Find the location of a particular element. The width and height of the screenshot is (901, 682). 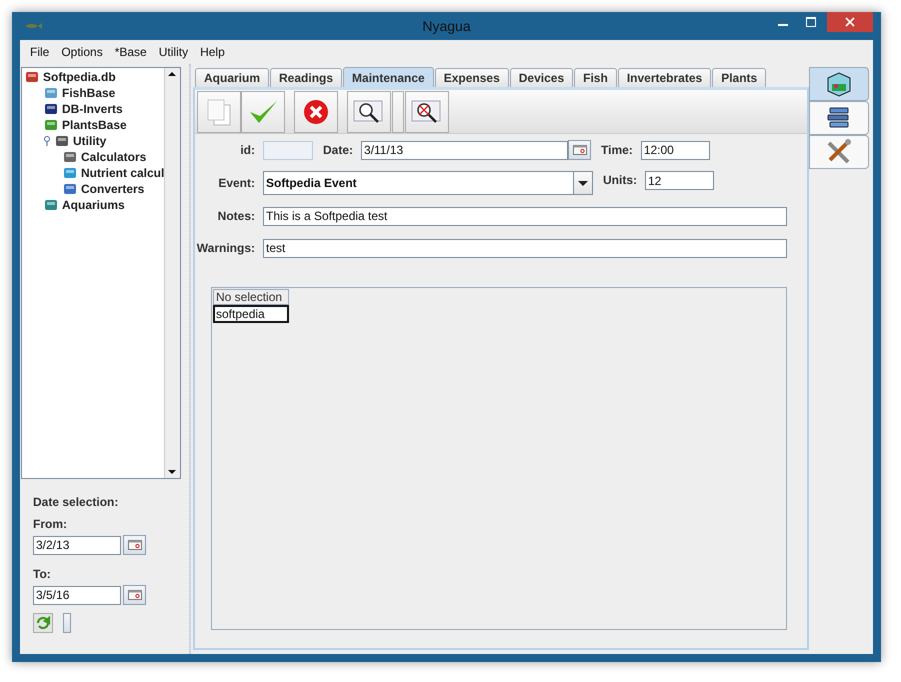

refresh-icon is located at coordinates (43, 623).